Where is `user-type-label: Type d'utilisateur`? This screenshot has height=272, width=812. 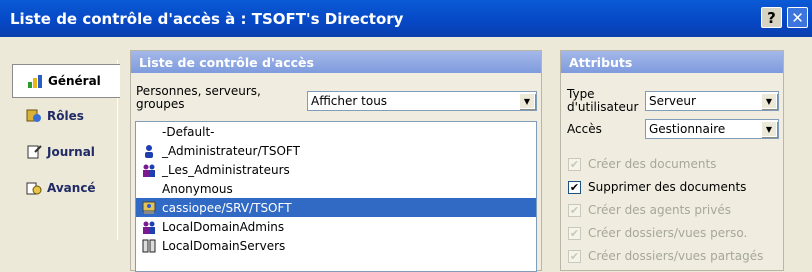 user-type-label: Type d'utilisateur is located at coordinates (603, 100).